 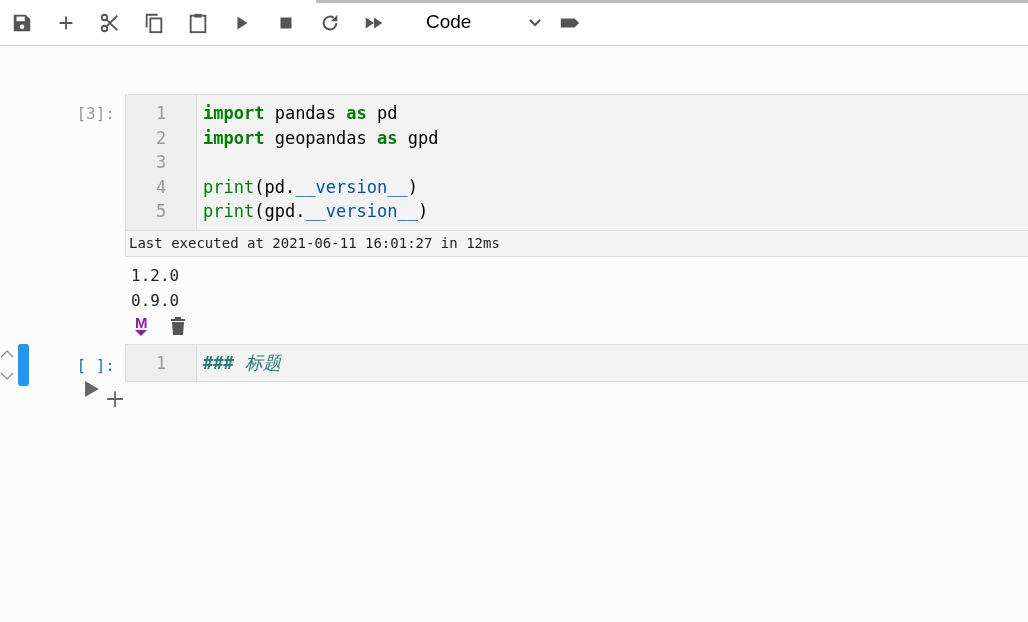 I want to click on play-icon, so click(x=92, y=389).